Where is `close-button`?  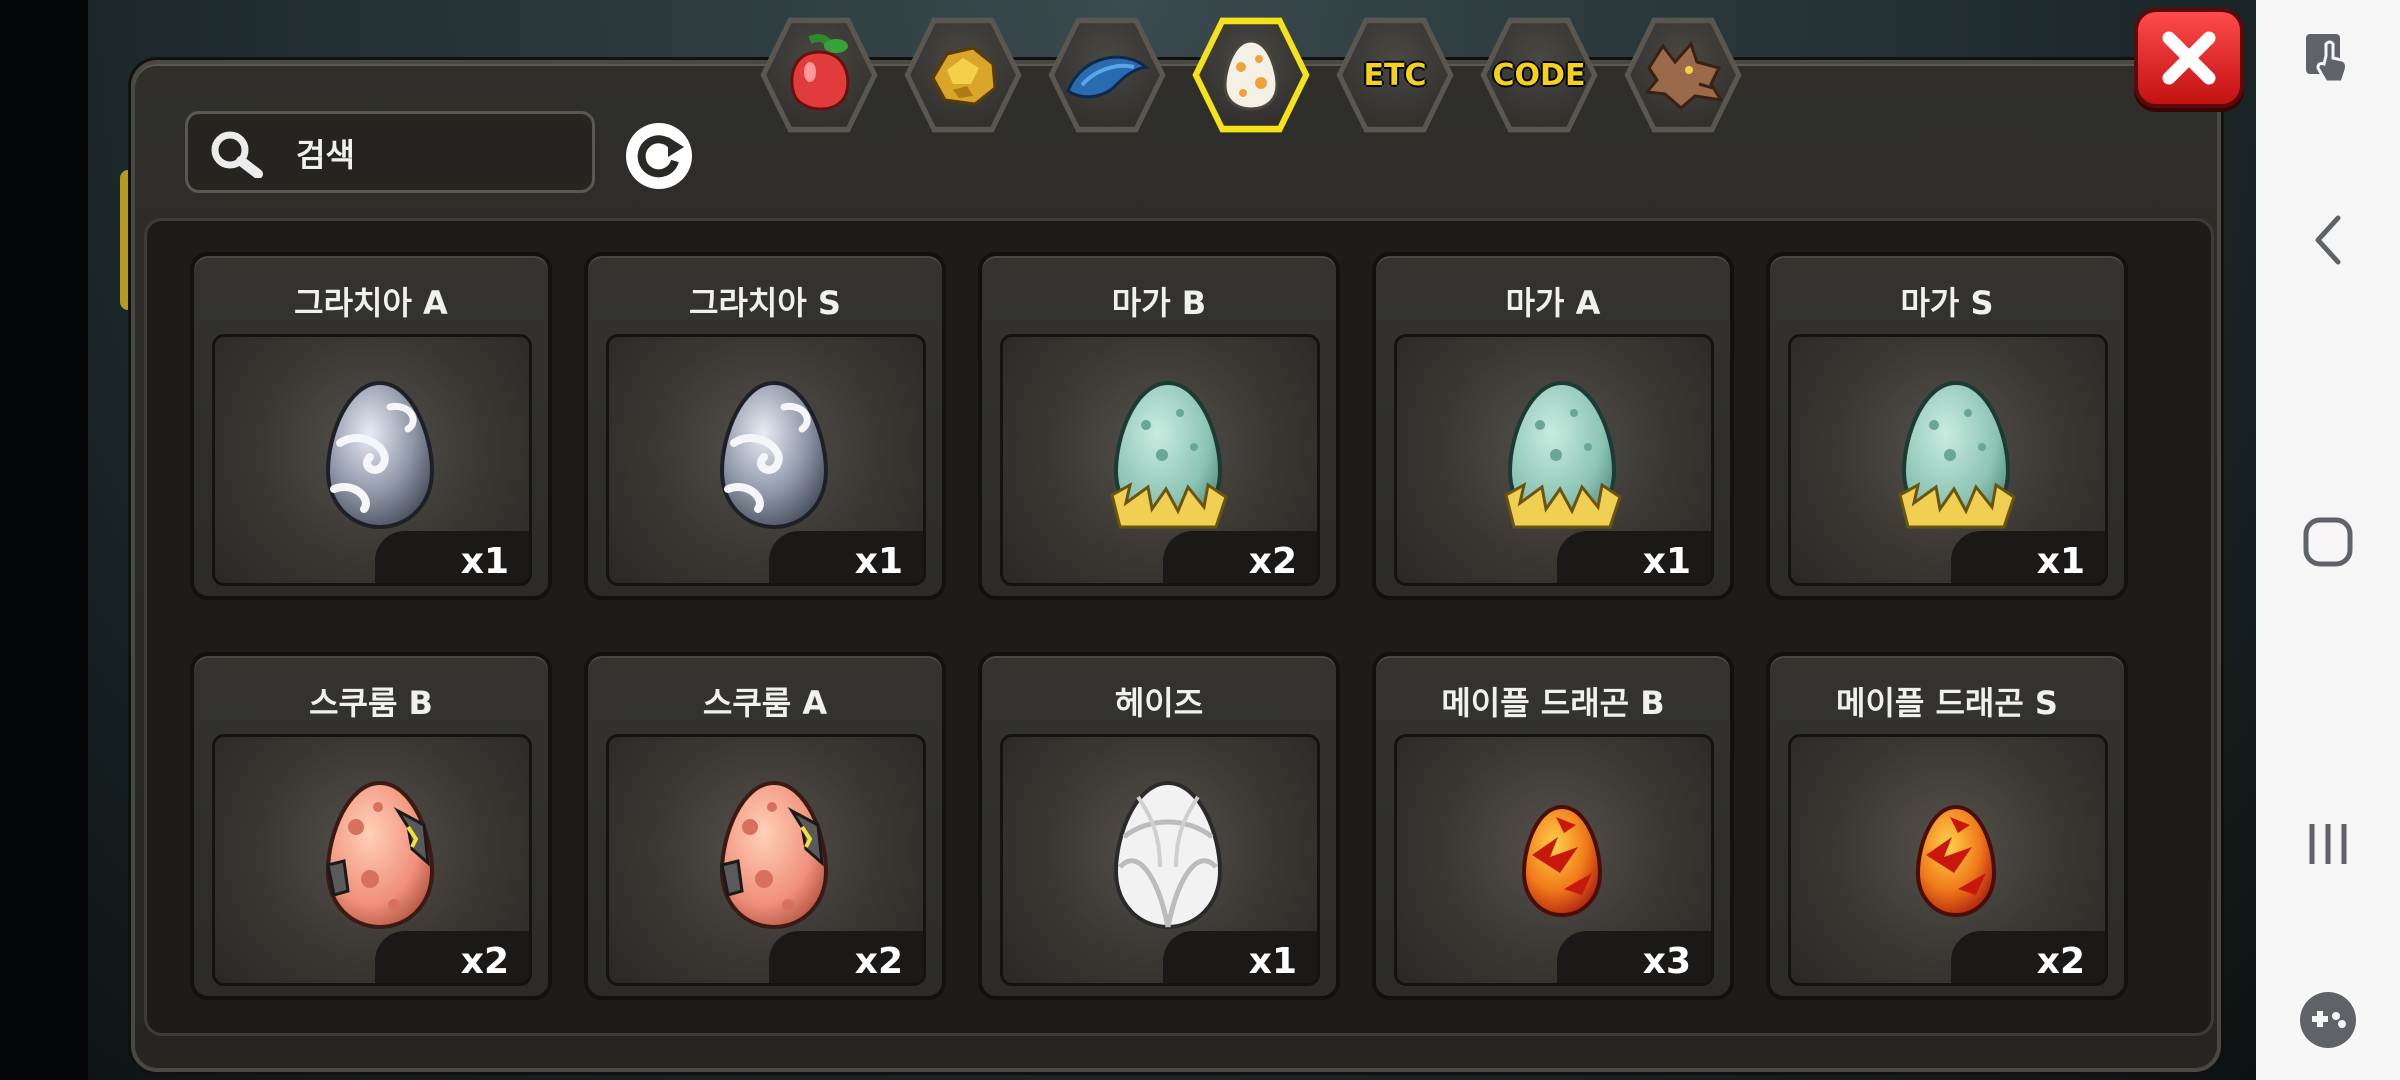 close-button is located at coordinates (2189, 58).